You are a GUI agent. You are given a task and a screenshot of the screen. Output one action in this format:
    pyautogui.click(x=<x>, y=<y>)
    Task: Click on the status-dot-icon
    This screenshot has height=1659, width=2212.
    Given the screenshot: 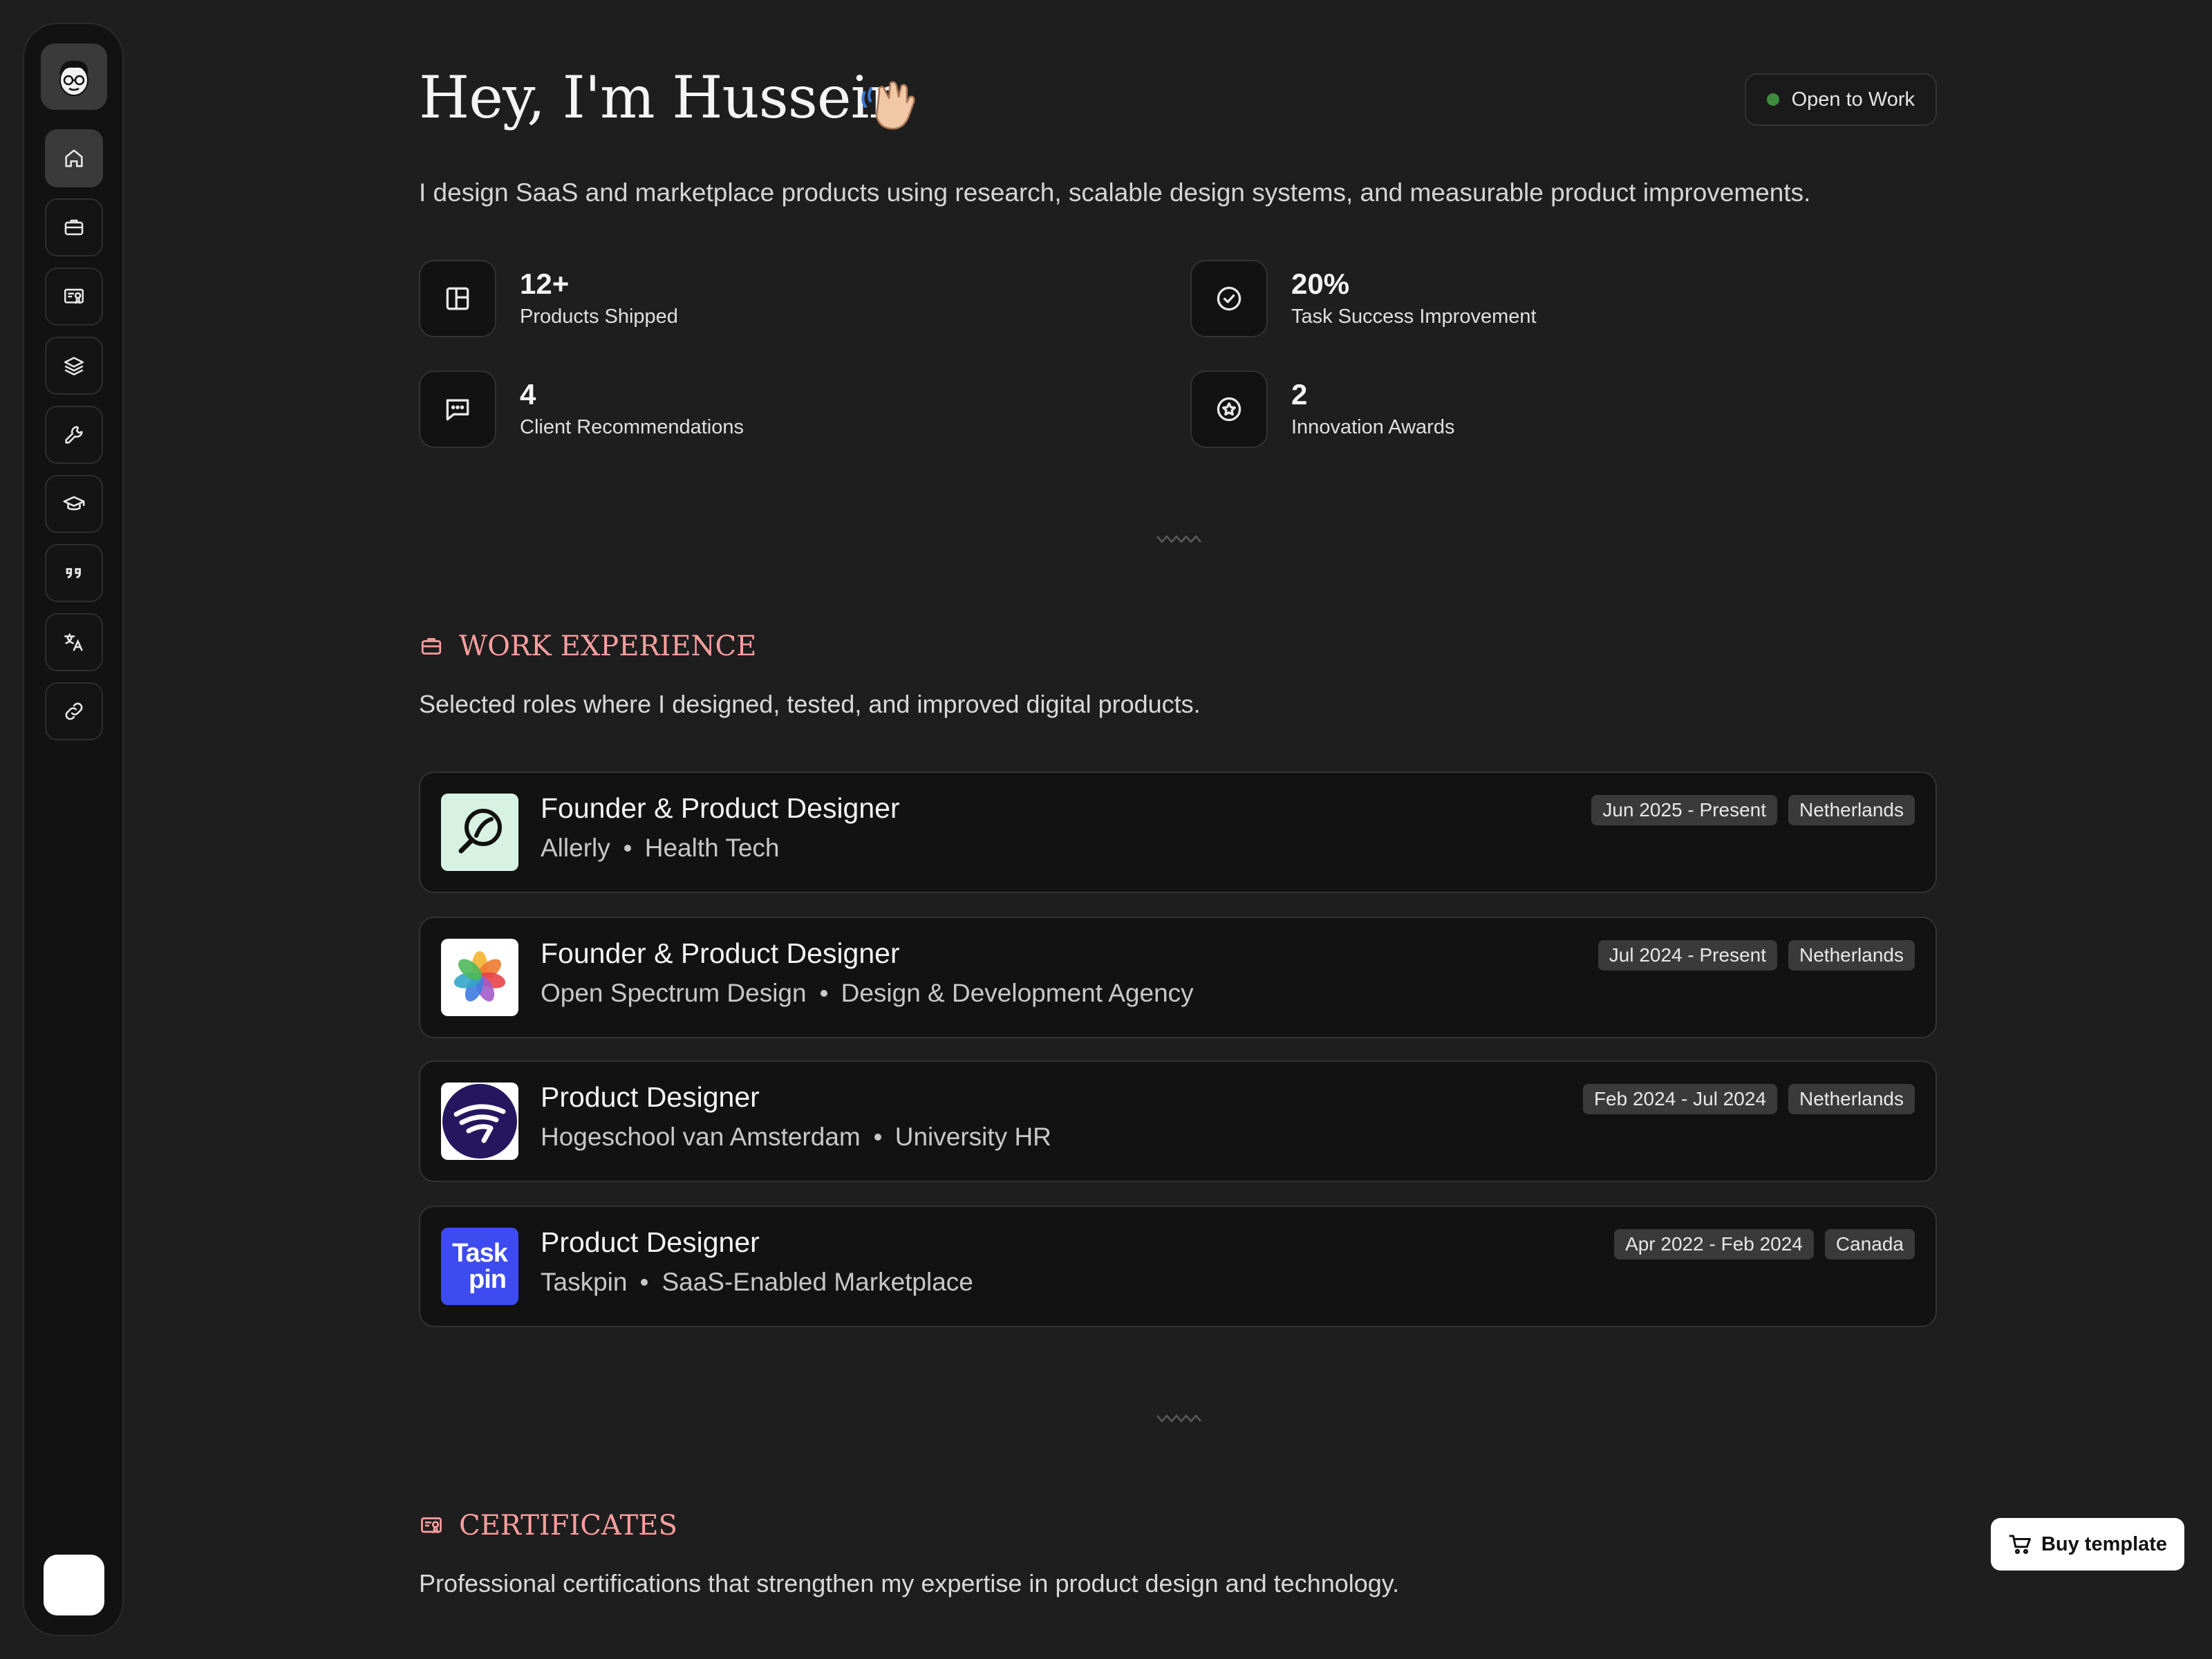 What is the action you would take?
    pyautogui.click(x=1773, y=99)
    